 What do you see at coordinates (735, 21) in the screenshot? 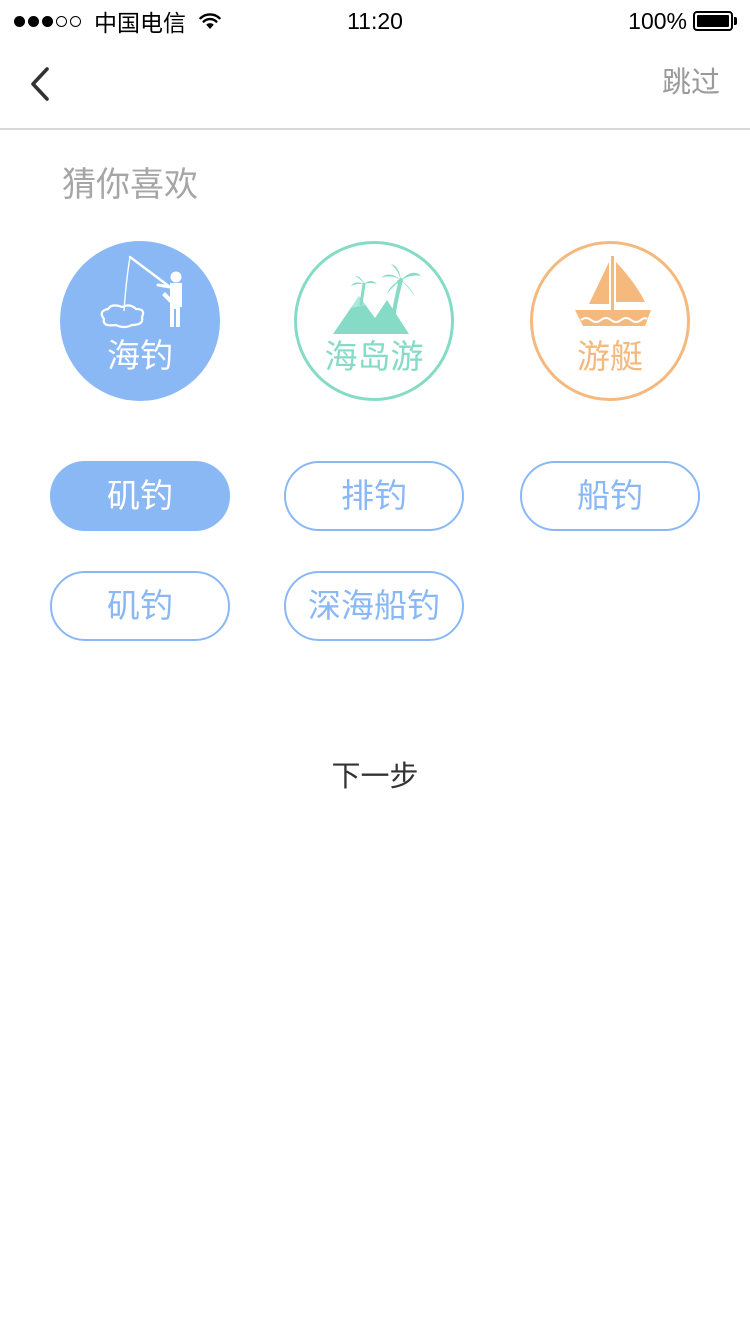
I see `battery-tip` at bounding box center [735, 21].